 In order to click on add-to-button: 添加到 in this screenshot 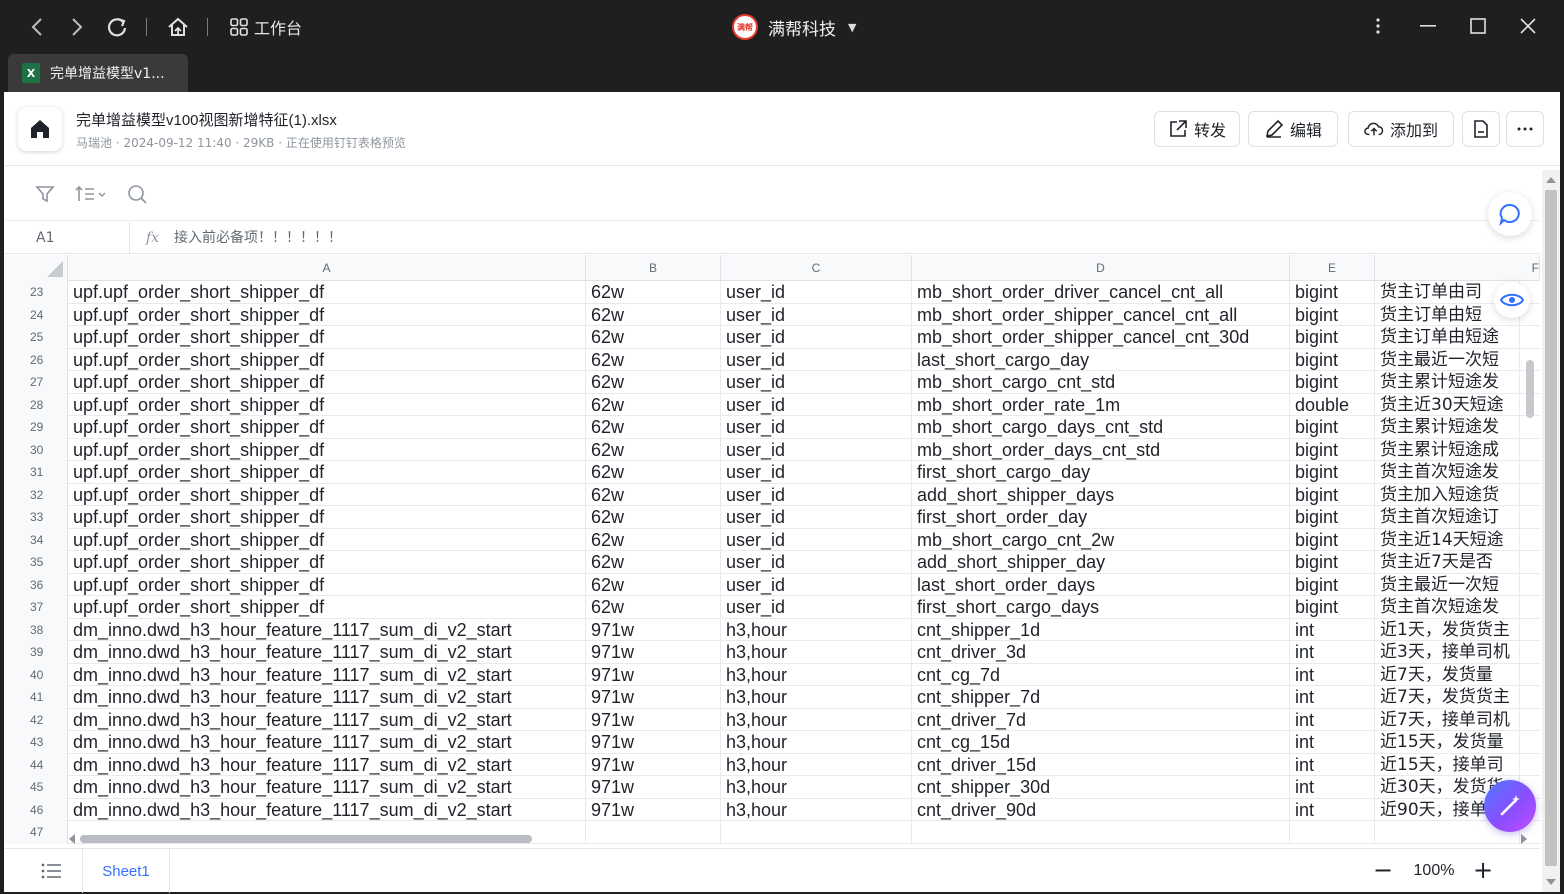, I will do `click(1401, 129)`.